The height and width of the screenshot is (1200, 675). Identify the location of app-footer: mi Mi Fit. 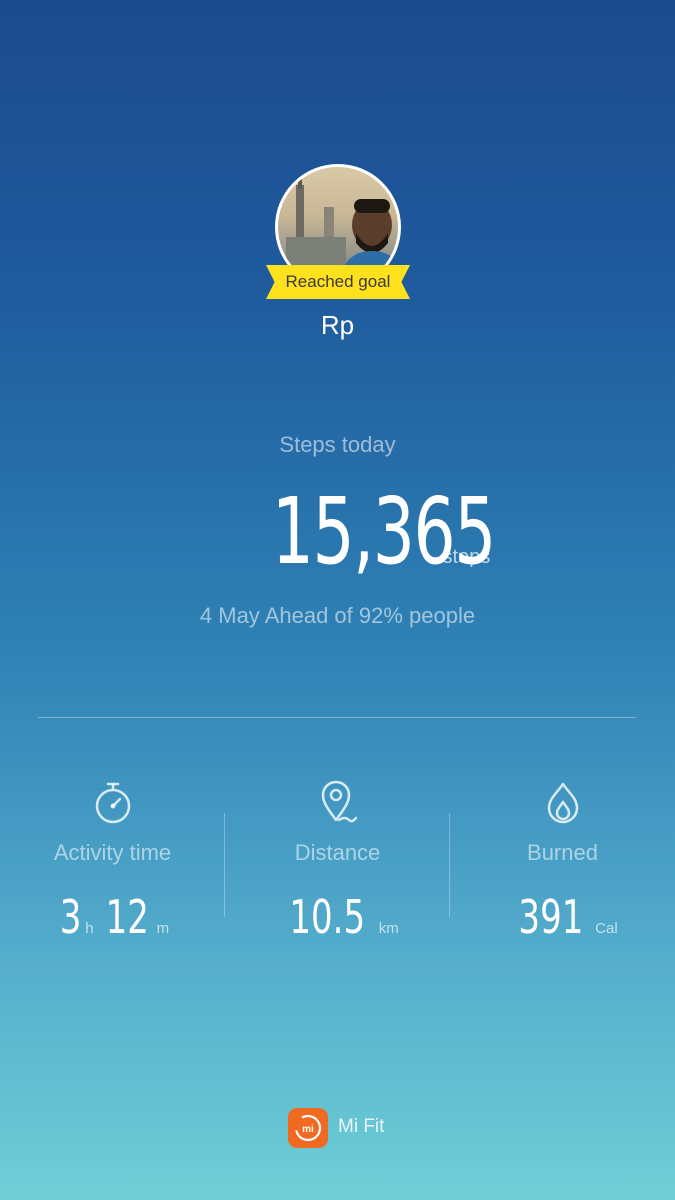
(337, 1128).